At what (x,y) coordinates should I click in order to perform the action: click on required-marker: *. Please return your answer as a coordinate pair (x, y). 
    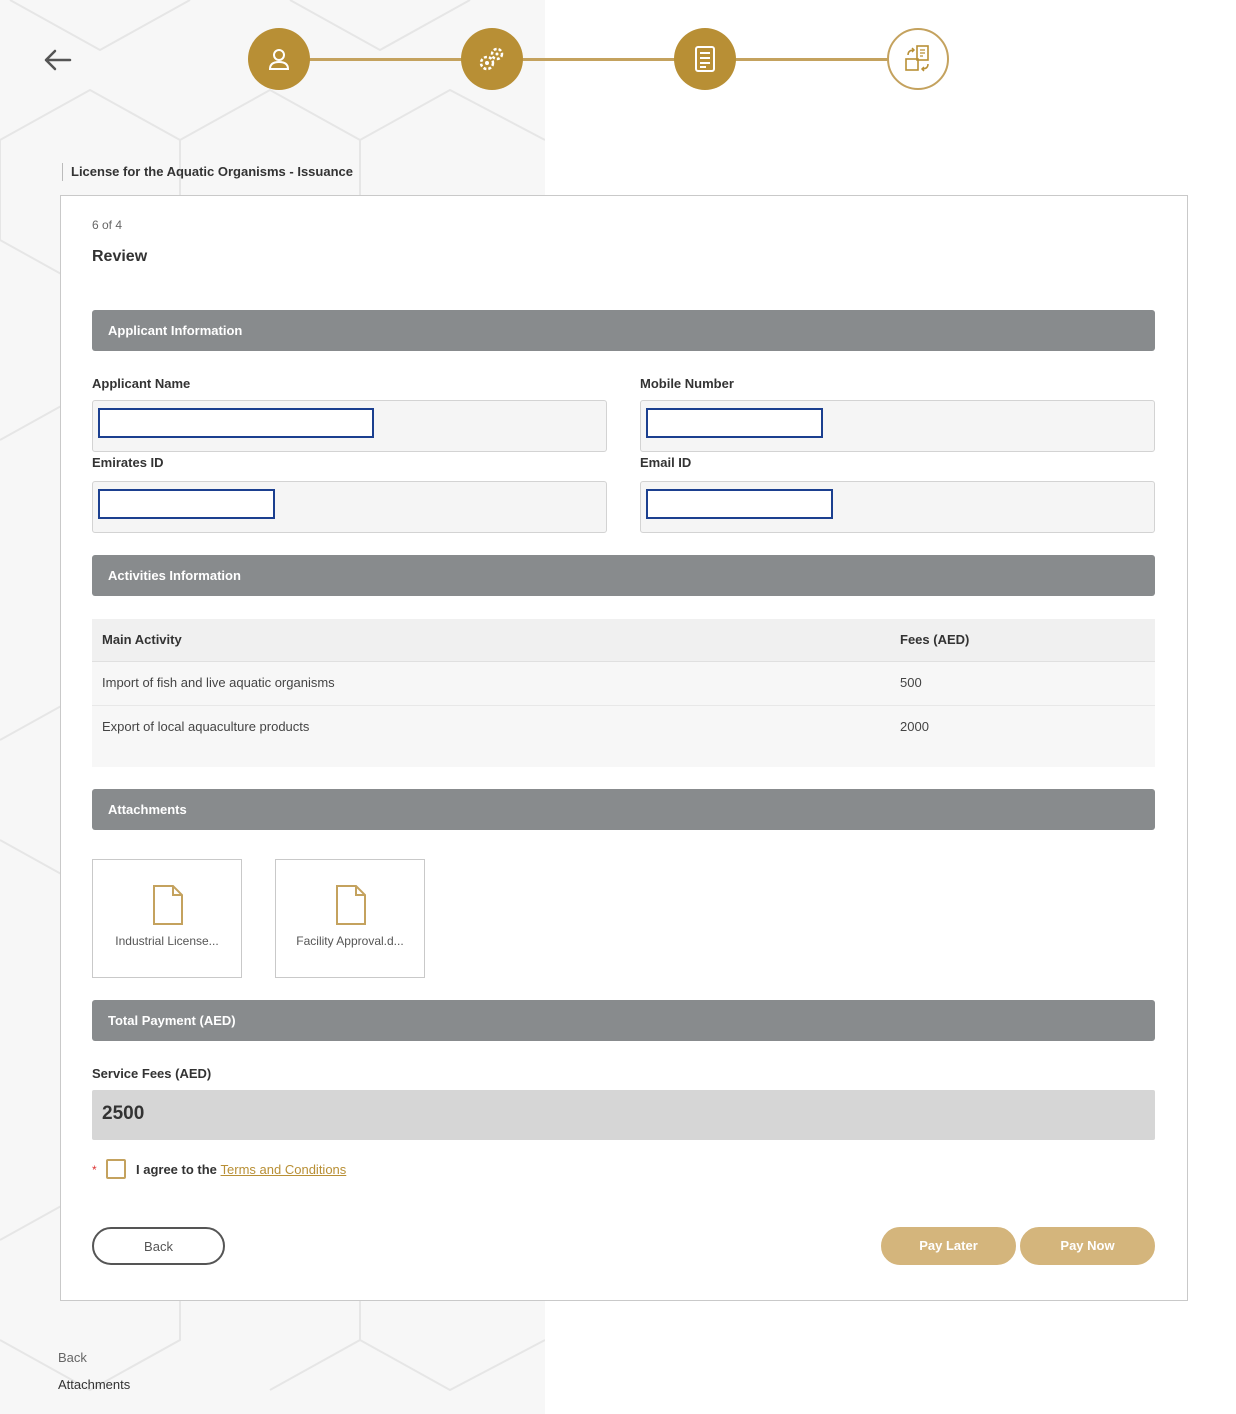
    Looking at the image, I should click on (94, 1170).